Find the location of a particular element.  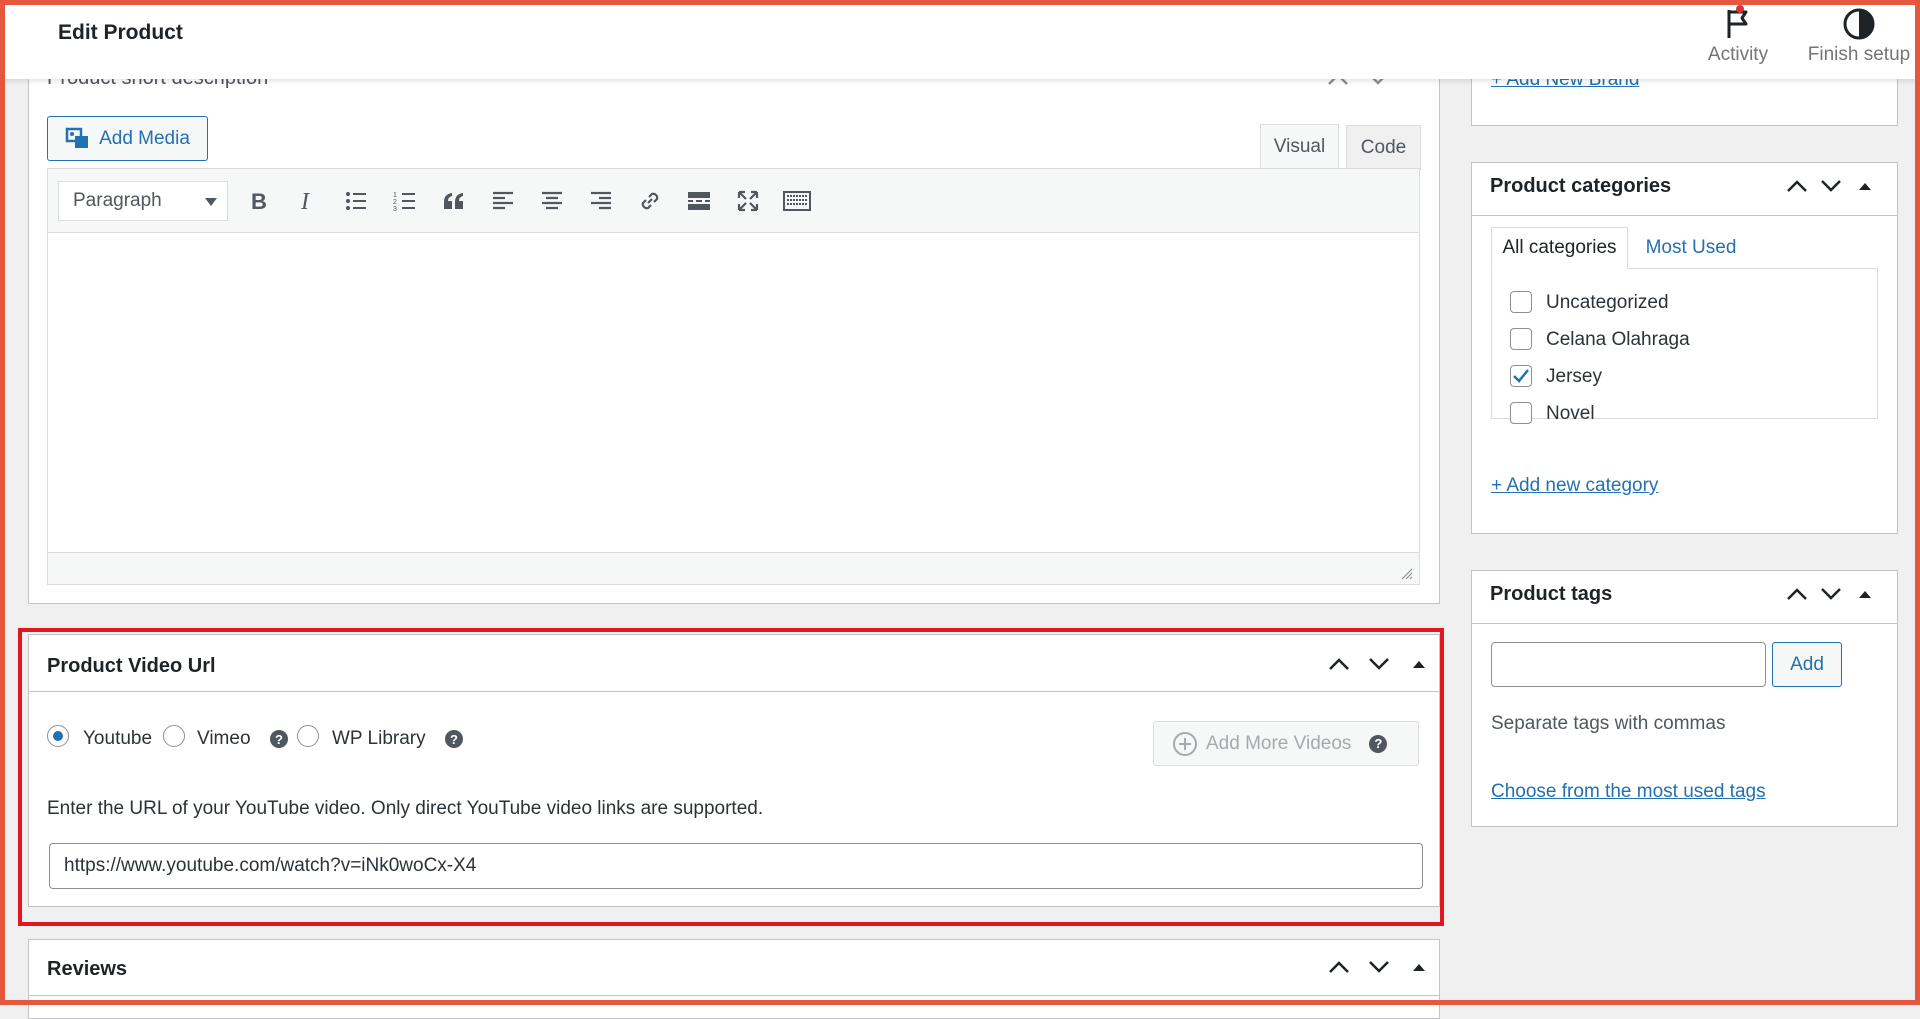

activity-button: Activity is located at coordinates (1738, 35).